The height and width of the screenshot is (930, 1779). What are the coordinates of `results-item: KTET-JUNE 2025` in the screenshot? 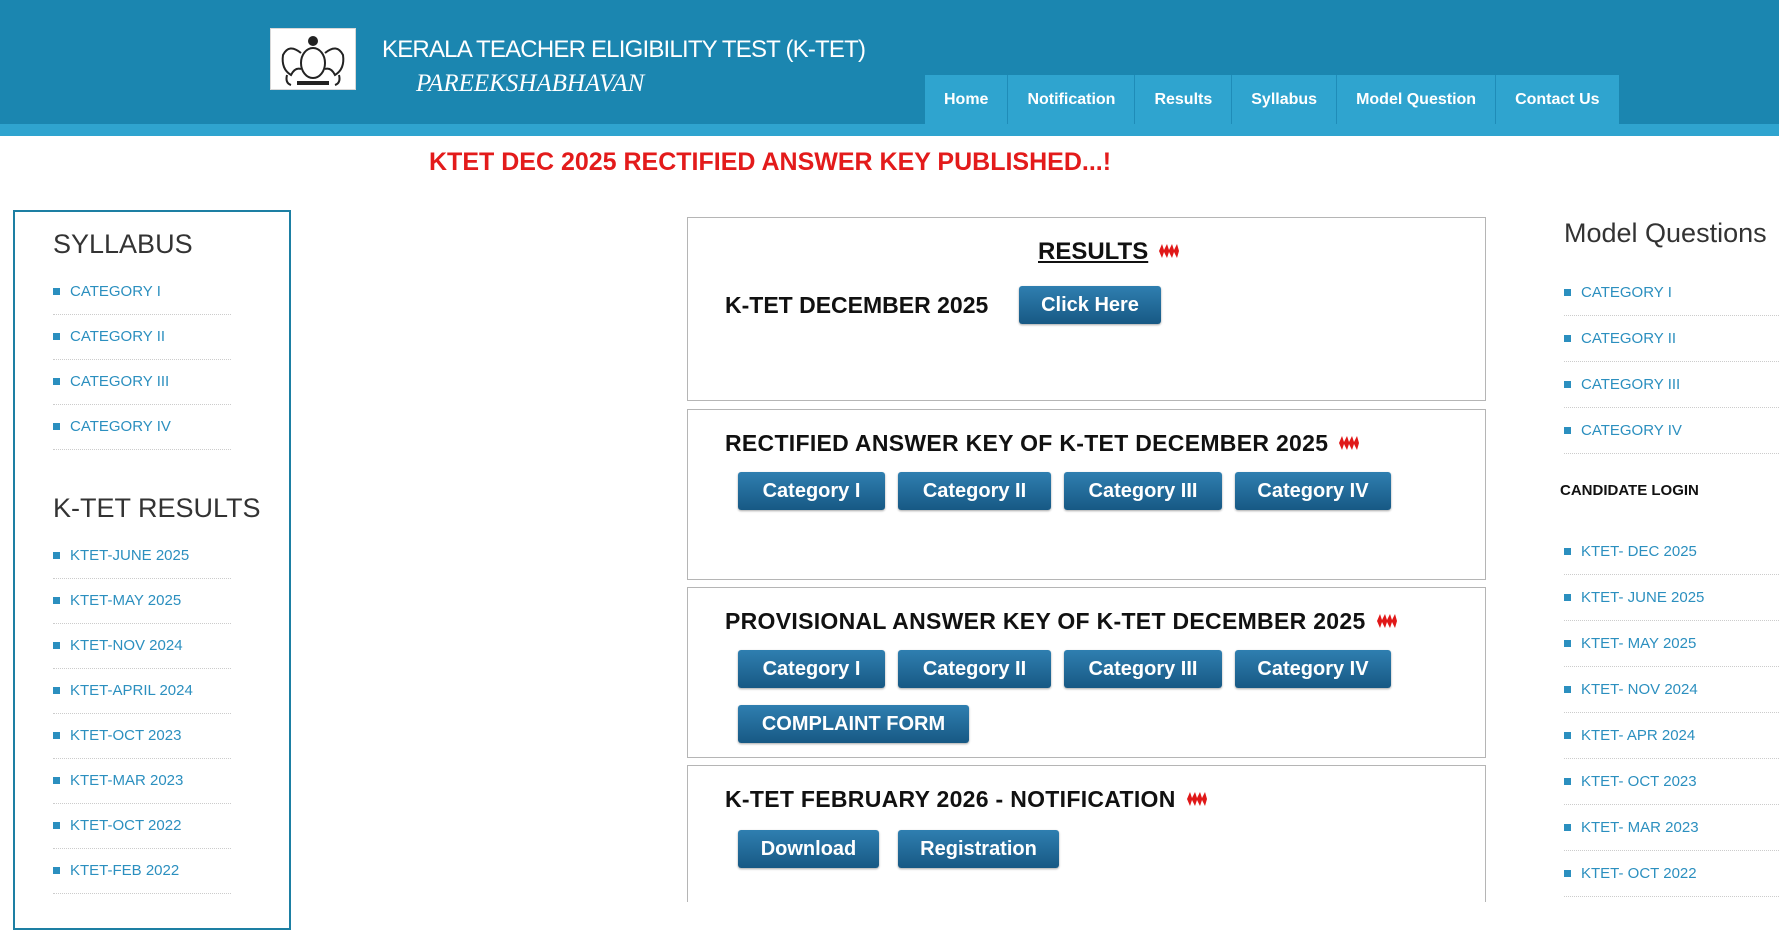 It's located at (142, 556).